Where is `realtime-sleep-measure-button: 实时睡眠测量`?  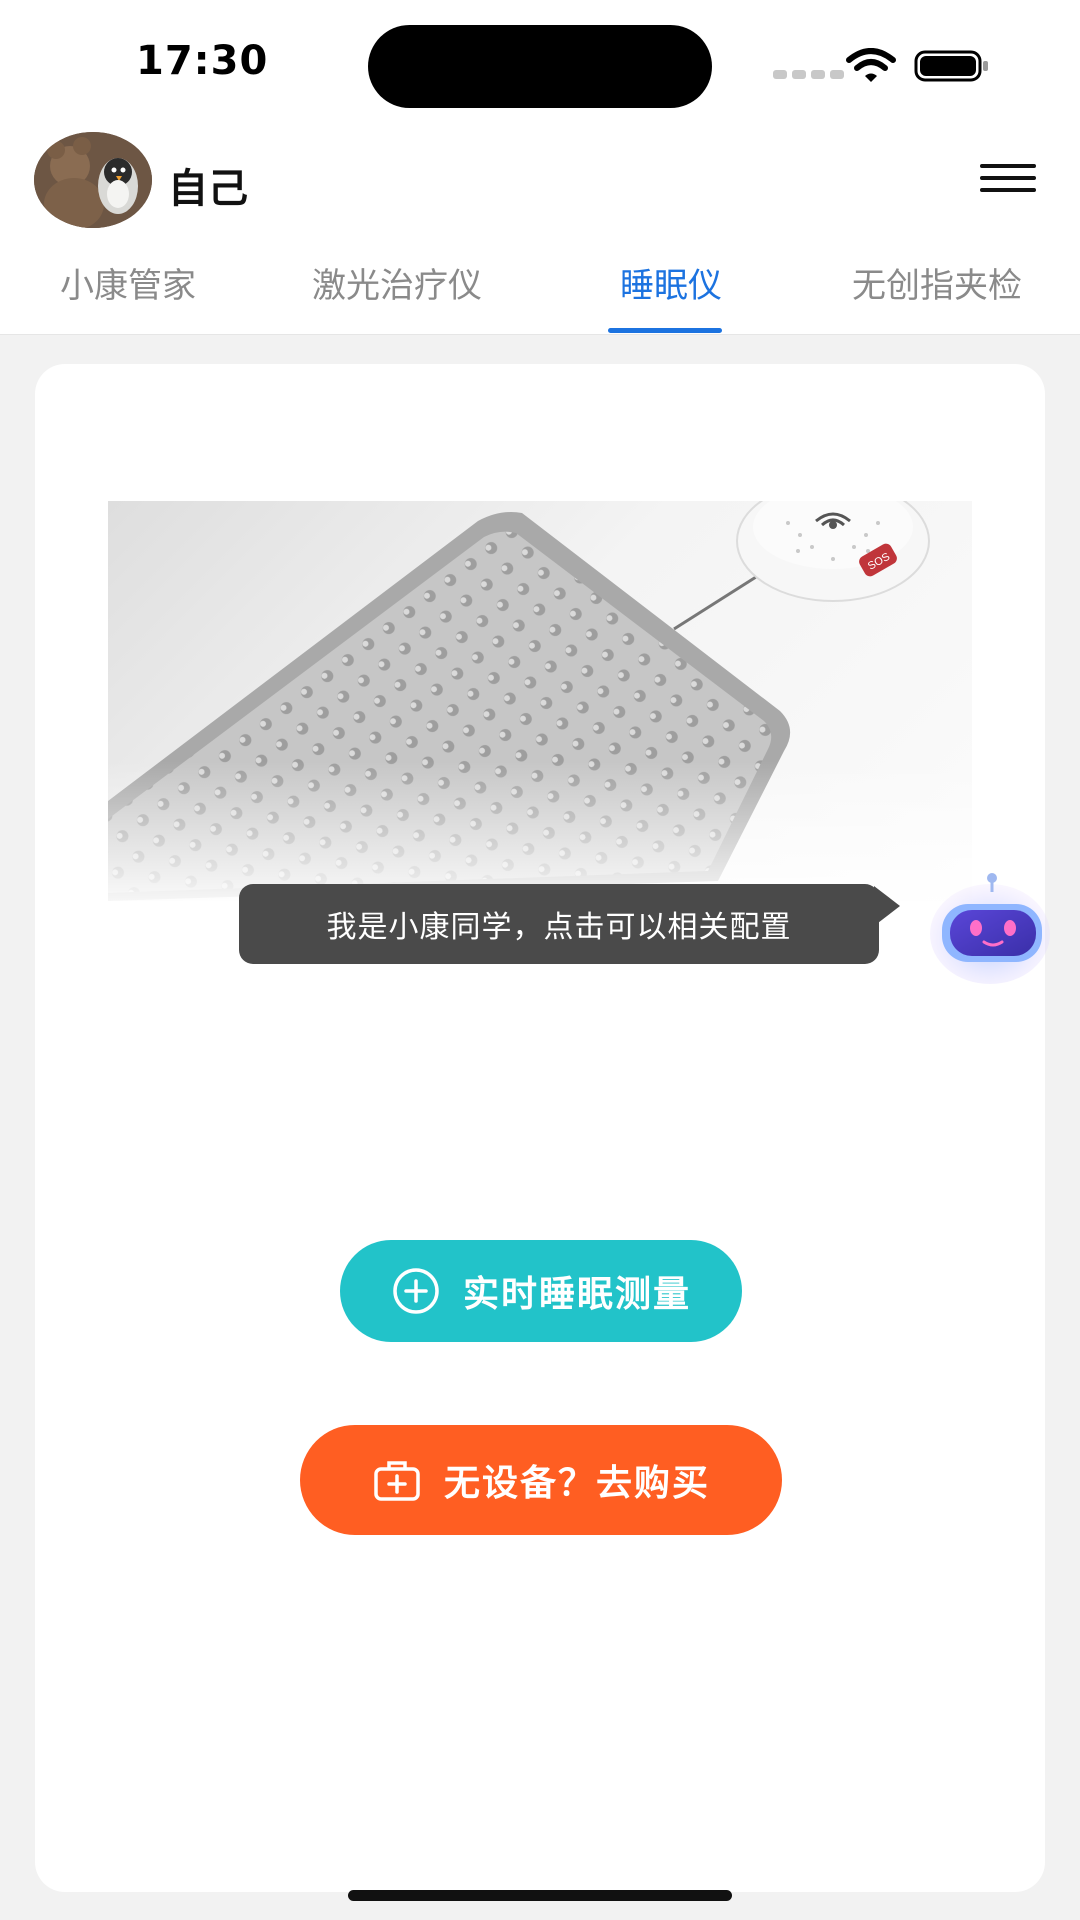 realtime-sleep-measure-button: 实时睡眠测量 is located at coordinates (541, 1291).